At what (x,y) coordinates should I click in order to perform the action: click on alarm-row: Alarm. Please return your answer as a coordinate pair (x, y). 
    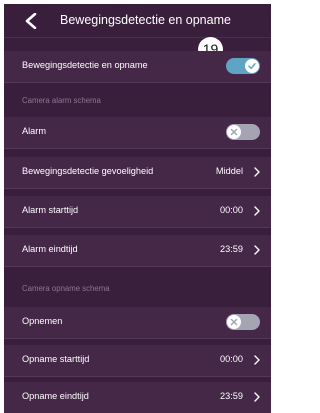
    Looking at the image, I should click on (137, 133).